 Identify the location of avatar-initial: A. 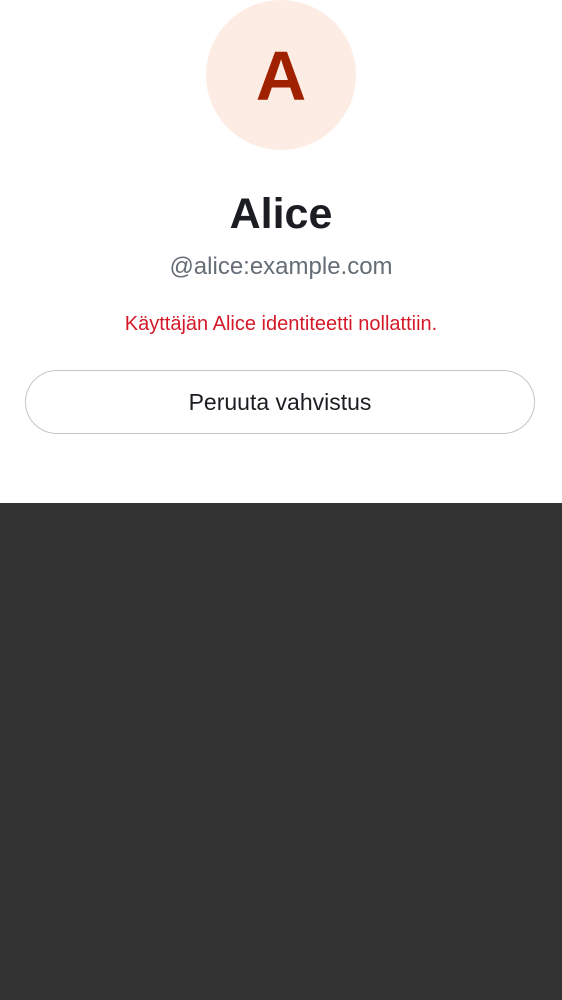
(281, 76).